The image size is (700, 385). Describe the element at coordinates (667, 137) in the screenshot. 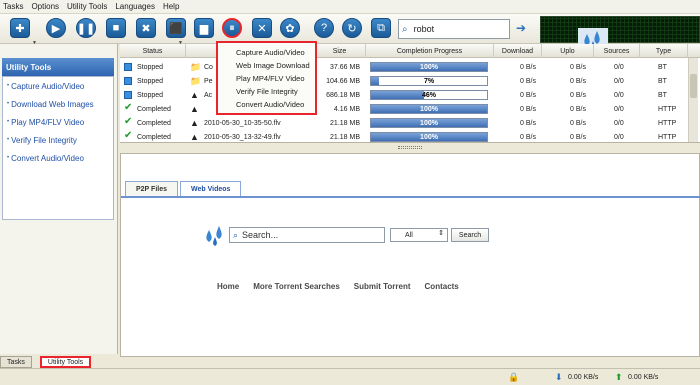

I see `type-cell: HTTP` at that location.